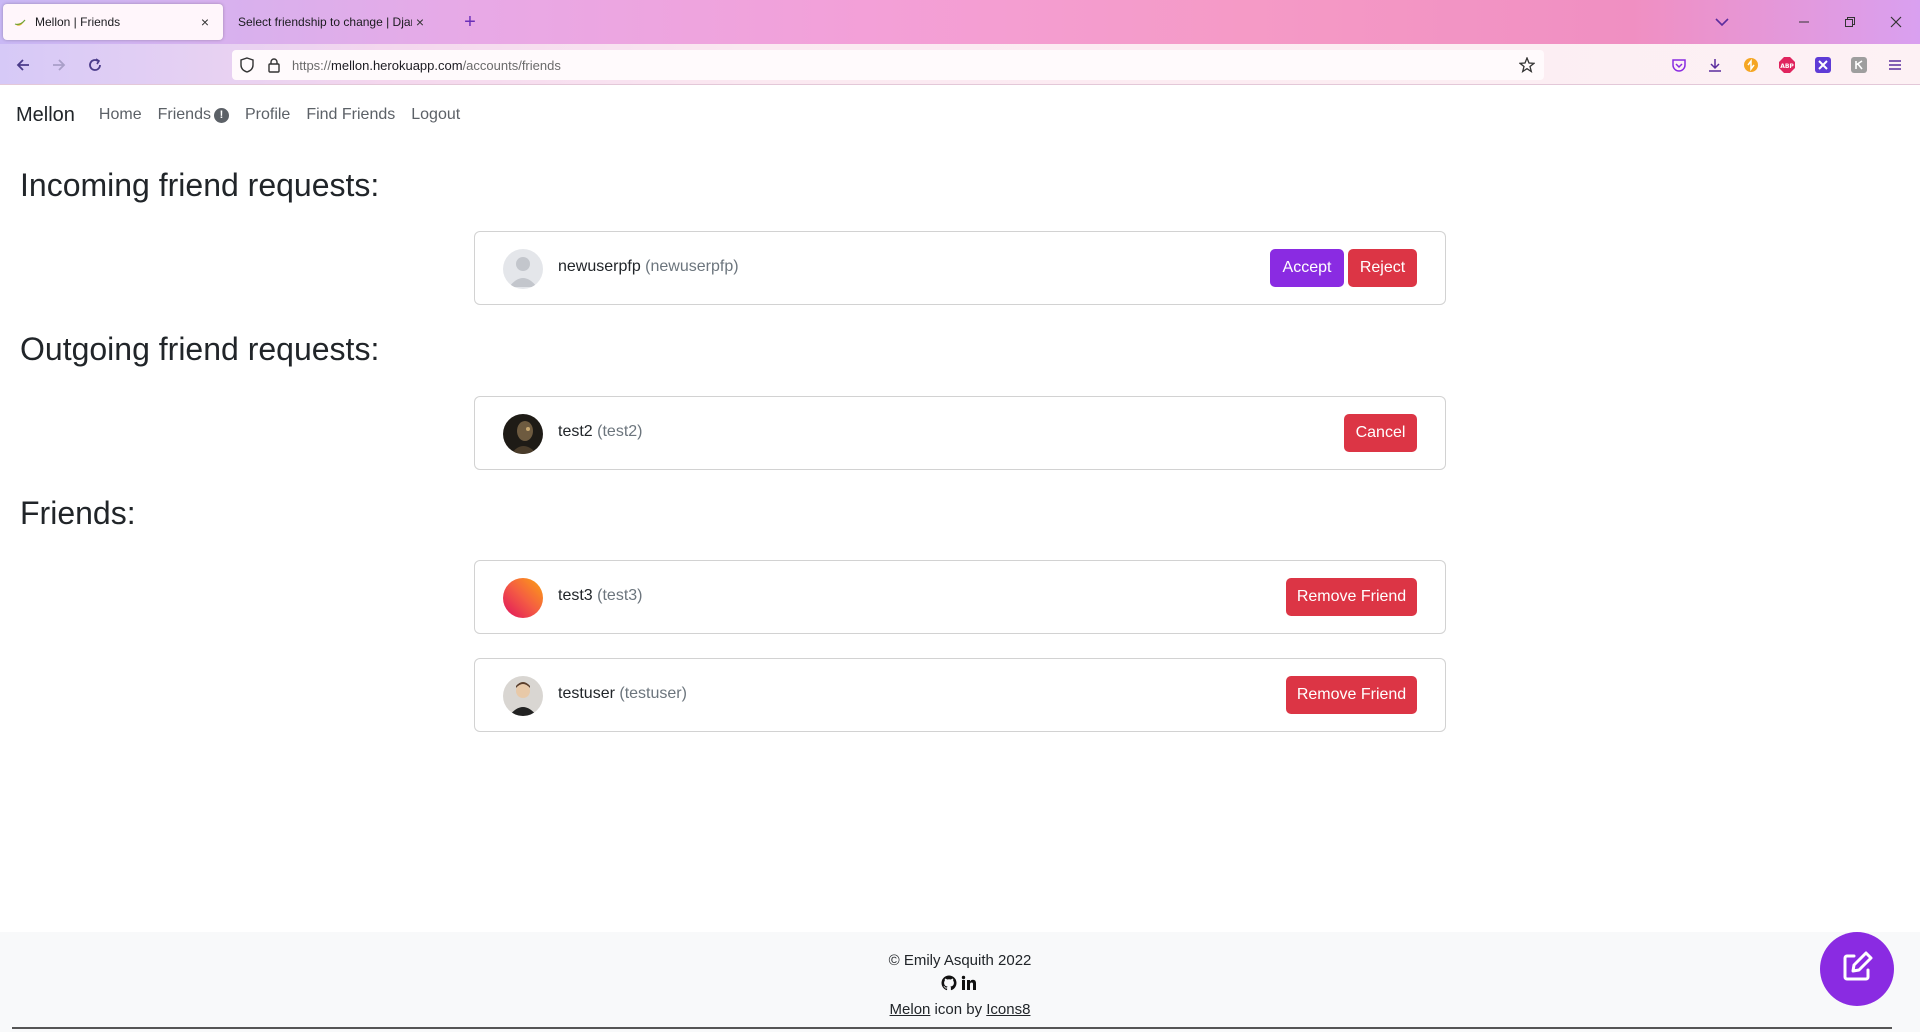 Image resolution: width=1920 pixels, height=1032 pixels. What do you see at coordinates (200, 349) in the screenshot?
I see `outgoing-heading: Outgoing friend requests:` at bounding box center [200, 349].